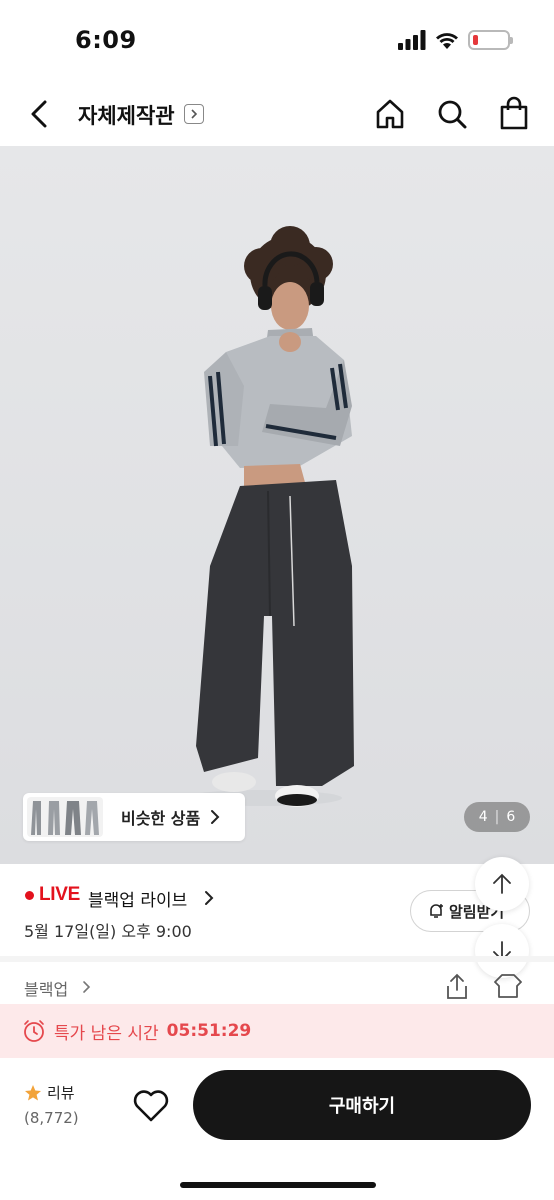 Image resolution: width=554 pixels, height=1200 pixels. What do you see at coordinates (33, 1092) in the screenshot?
I see `star-icon` at bounding box center [33, 1092].